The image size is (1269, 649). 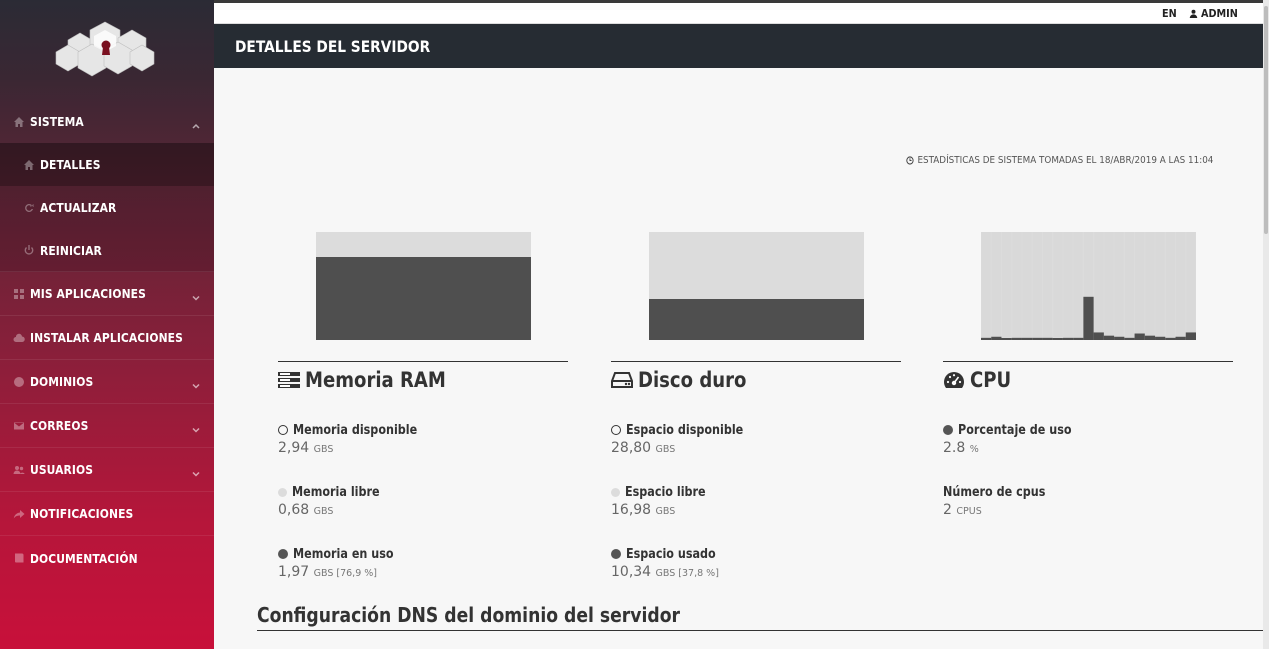 I want to click on metric-value: 1,97, so click(x=294, y=572).